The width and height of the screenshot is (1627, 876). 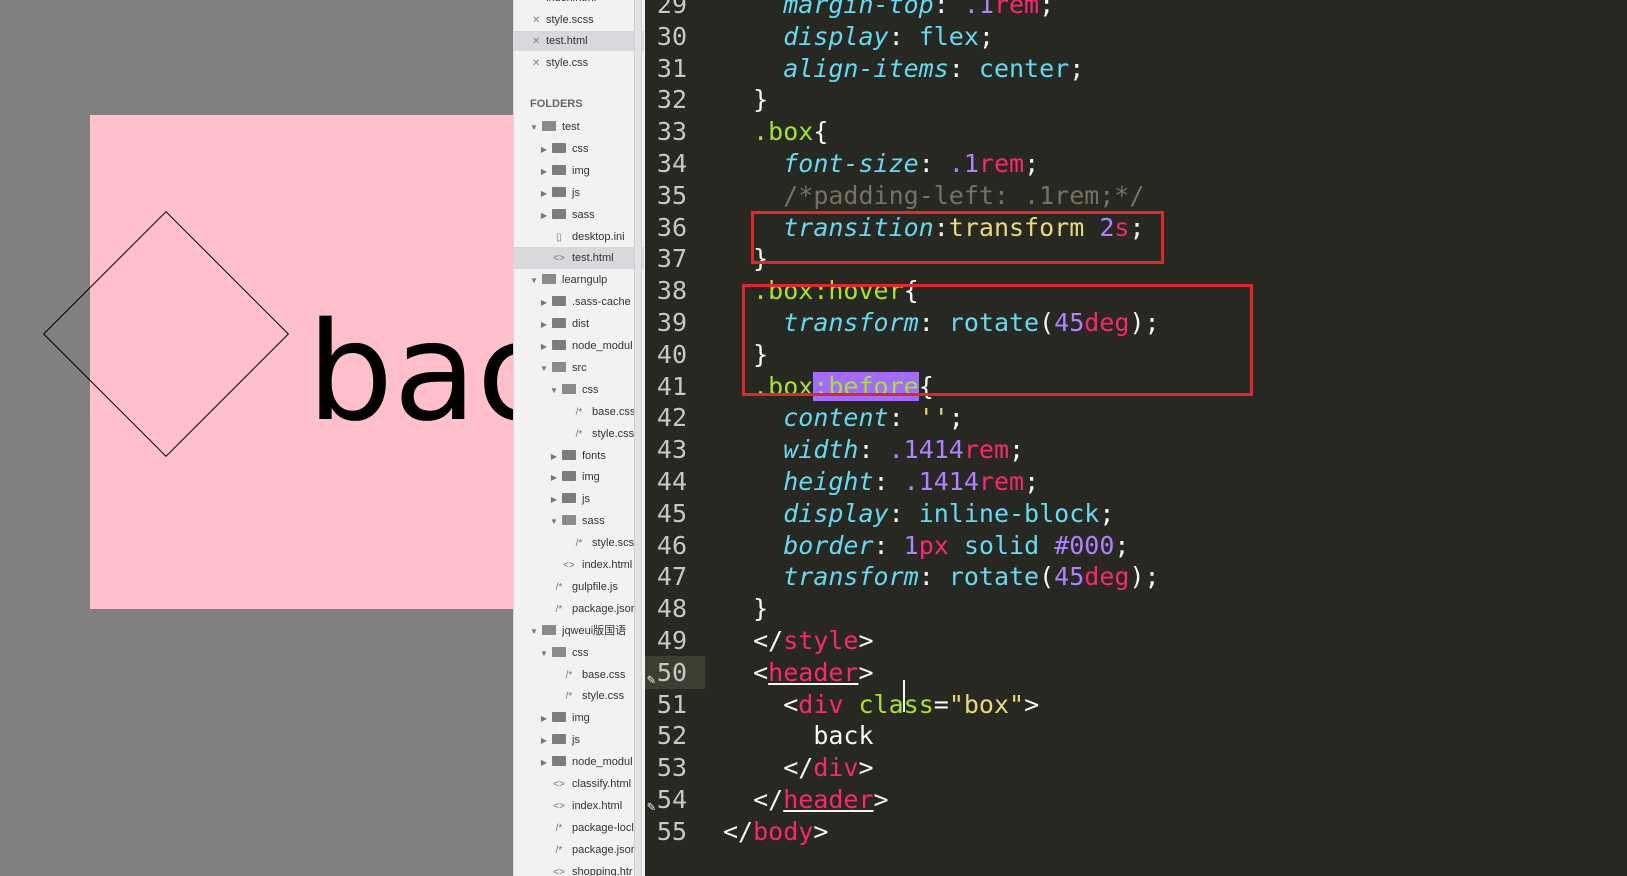 I want to click on tree-file-item: /* gulpfile.js, so click(x=579, y=587).